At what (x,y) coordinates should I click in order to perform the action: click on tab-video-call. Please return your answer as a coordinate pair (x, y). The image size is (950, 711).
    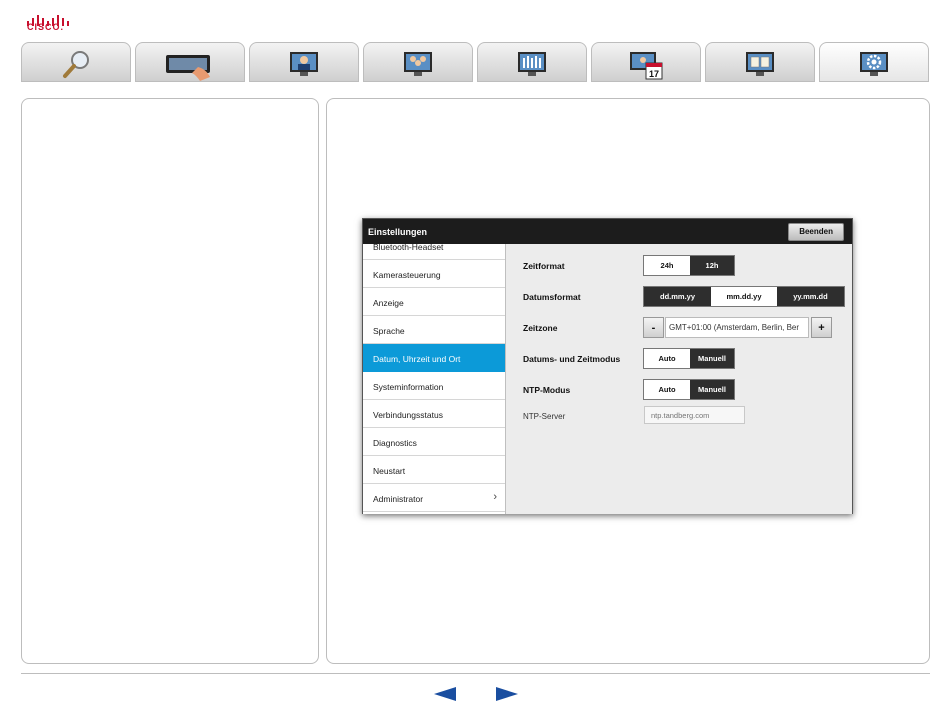
    Looking at the image, I should click on (304, 62).